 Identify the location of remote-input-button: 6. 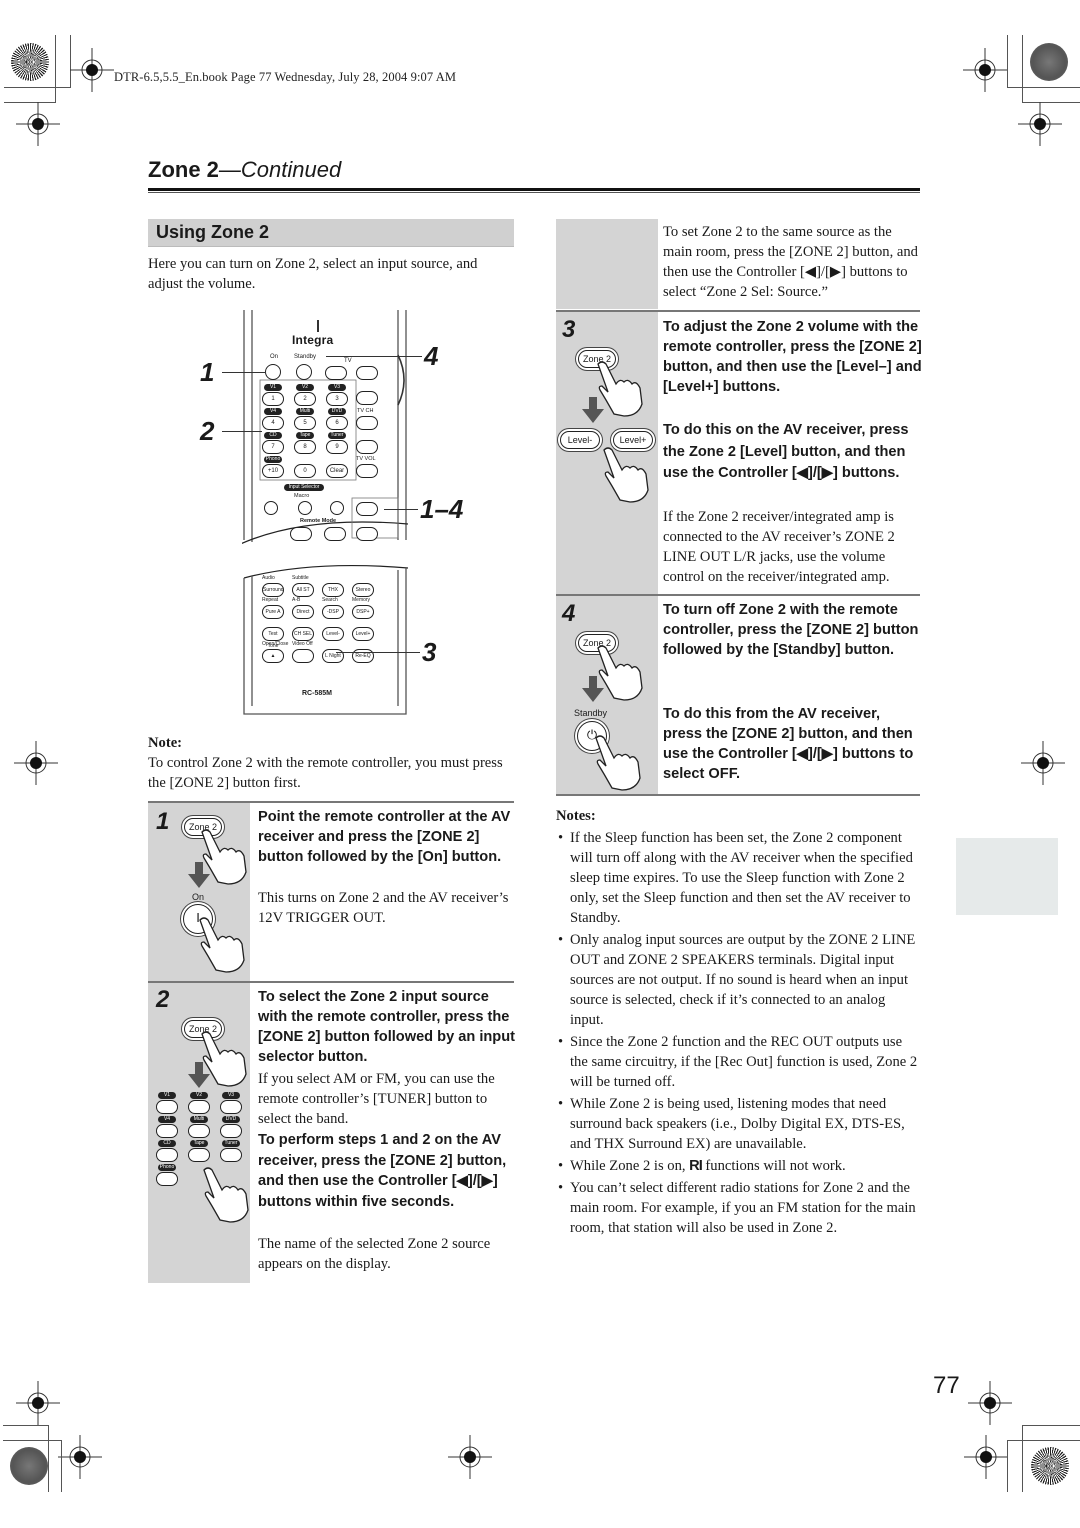
(337, 423).